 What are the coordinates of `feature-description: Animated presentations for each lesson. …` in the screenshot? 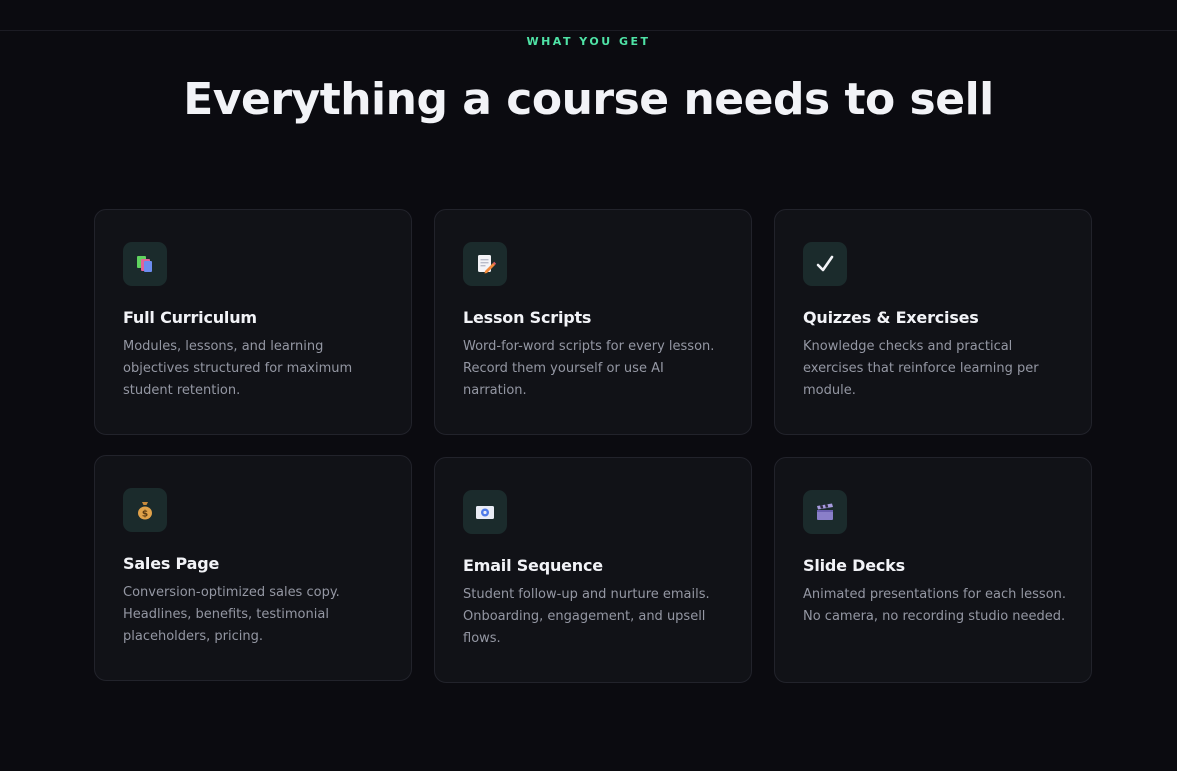 It's located at (935, 605).